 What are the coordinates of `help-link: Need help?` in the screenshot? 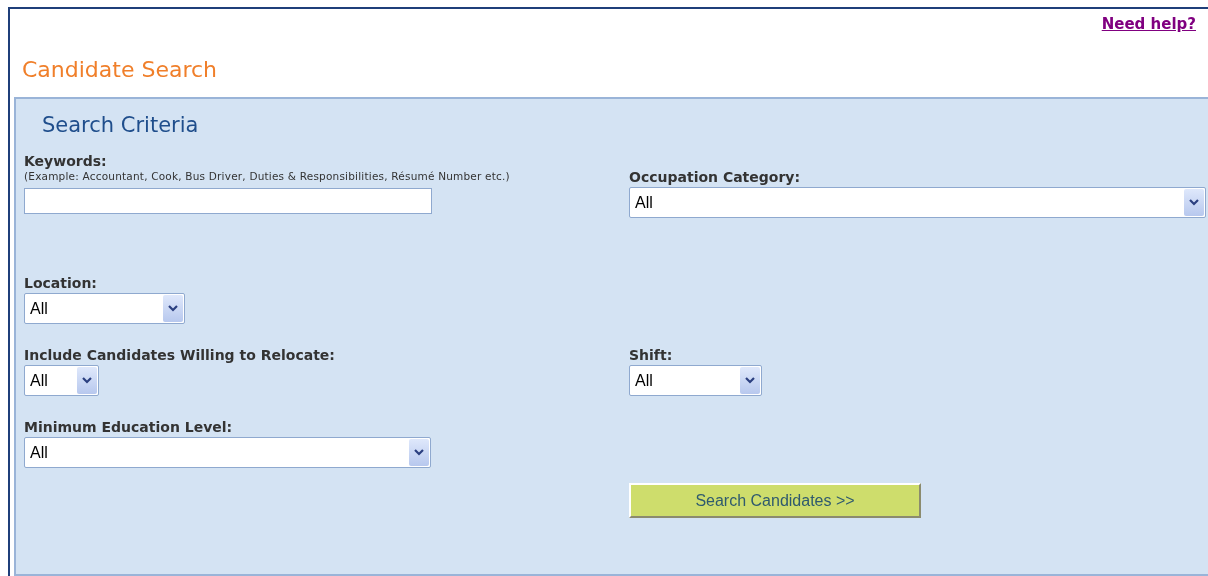 It's located at (1148, 27).